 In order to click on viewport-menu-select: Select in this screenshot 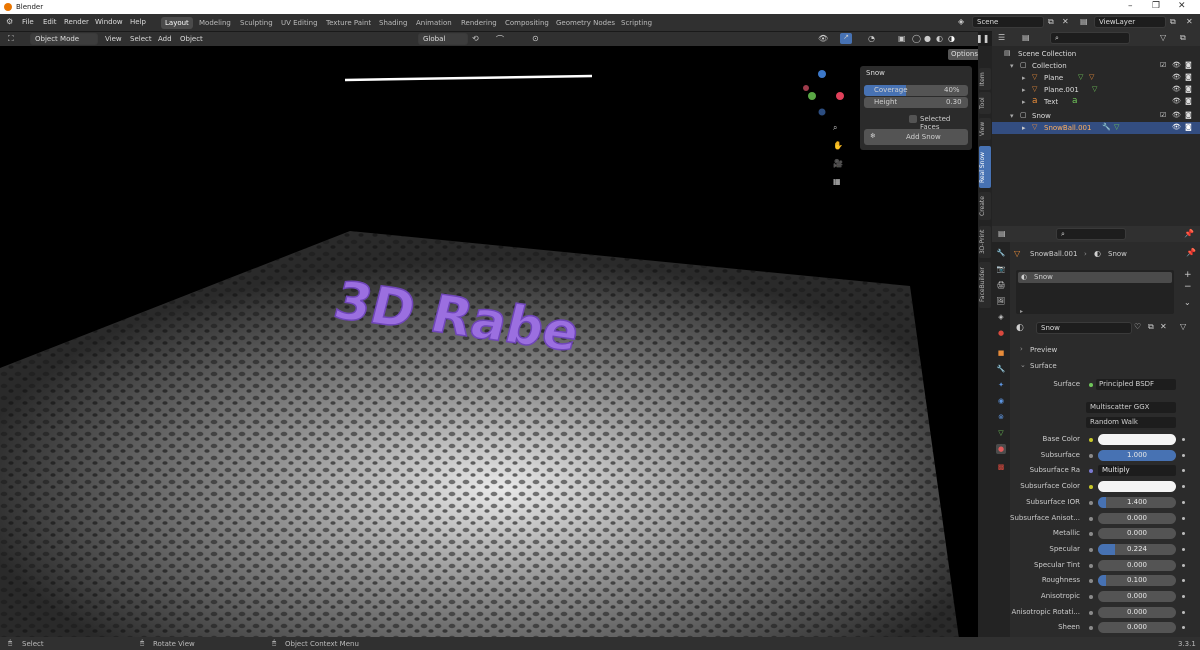, I will do `click(141, 39)`.